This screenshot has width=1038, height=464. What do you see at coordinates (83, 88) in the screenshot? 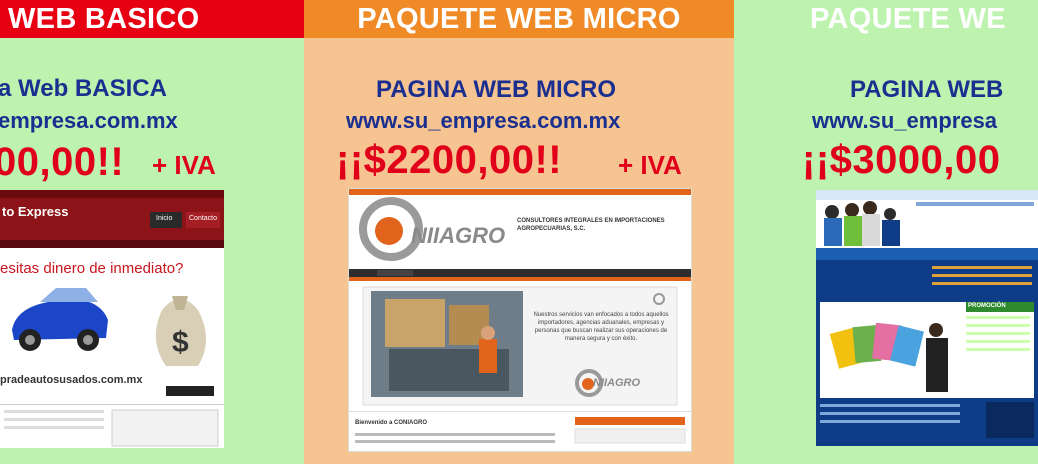
I see `package-title: a Web BASICA` at bounding box center [83, 88].